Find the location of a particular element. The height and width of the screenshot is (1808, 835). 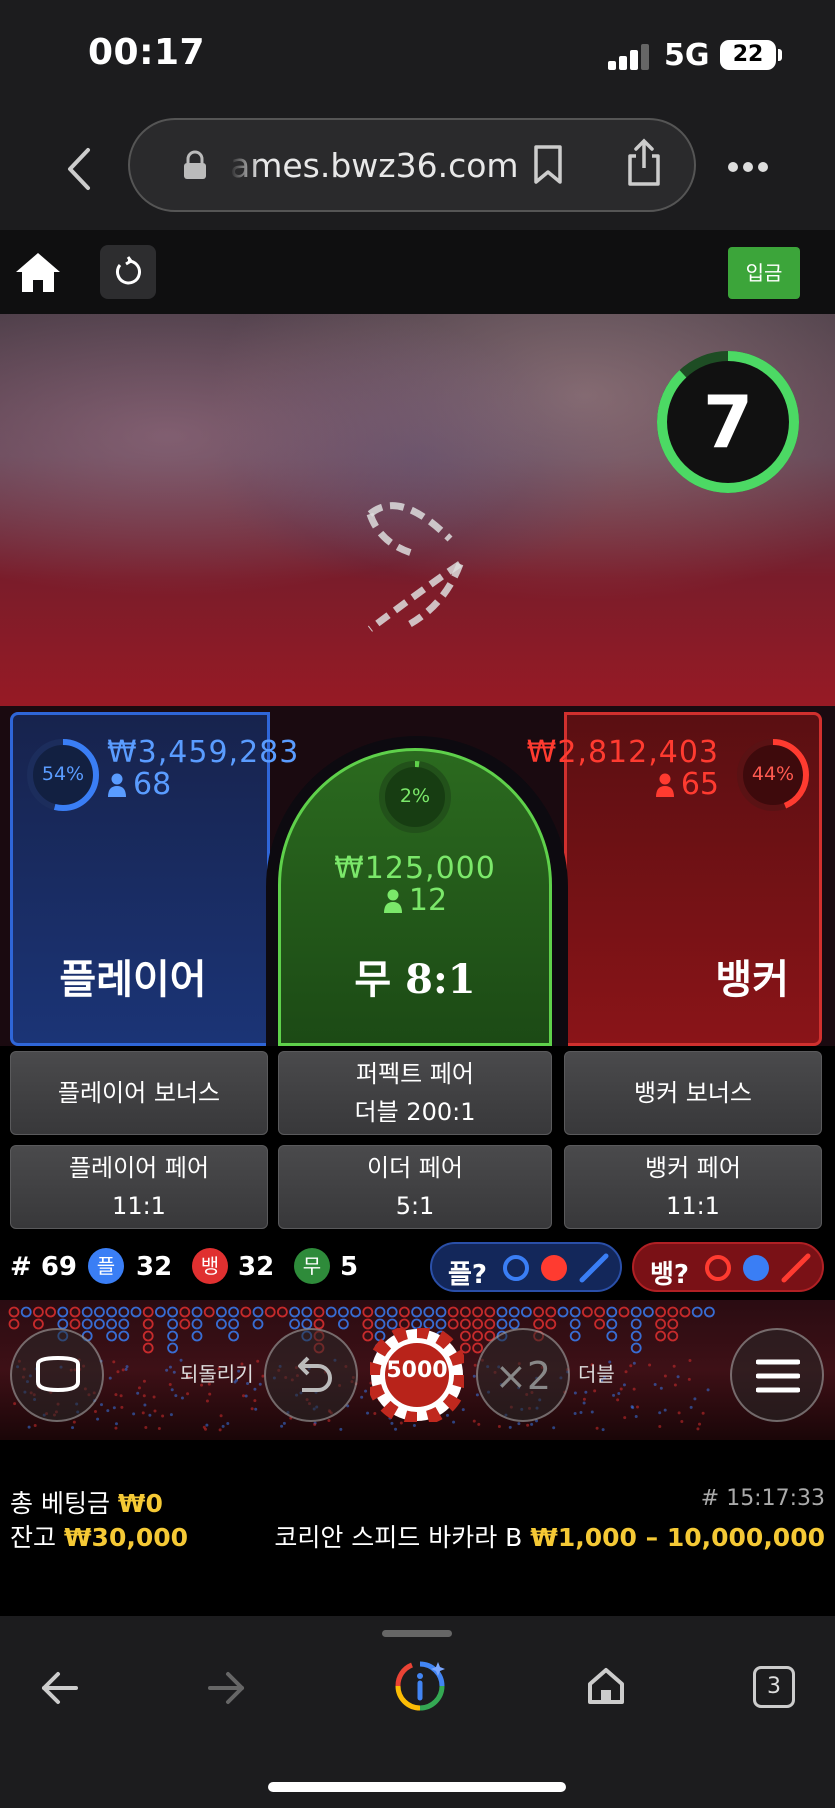

game-topbar: 입금 is located at coordinates (417, 272).